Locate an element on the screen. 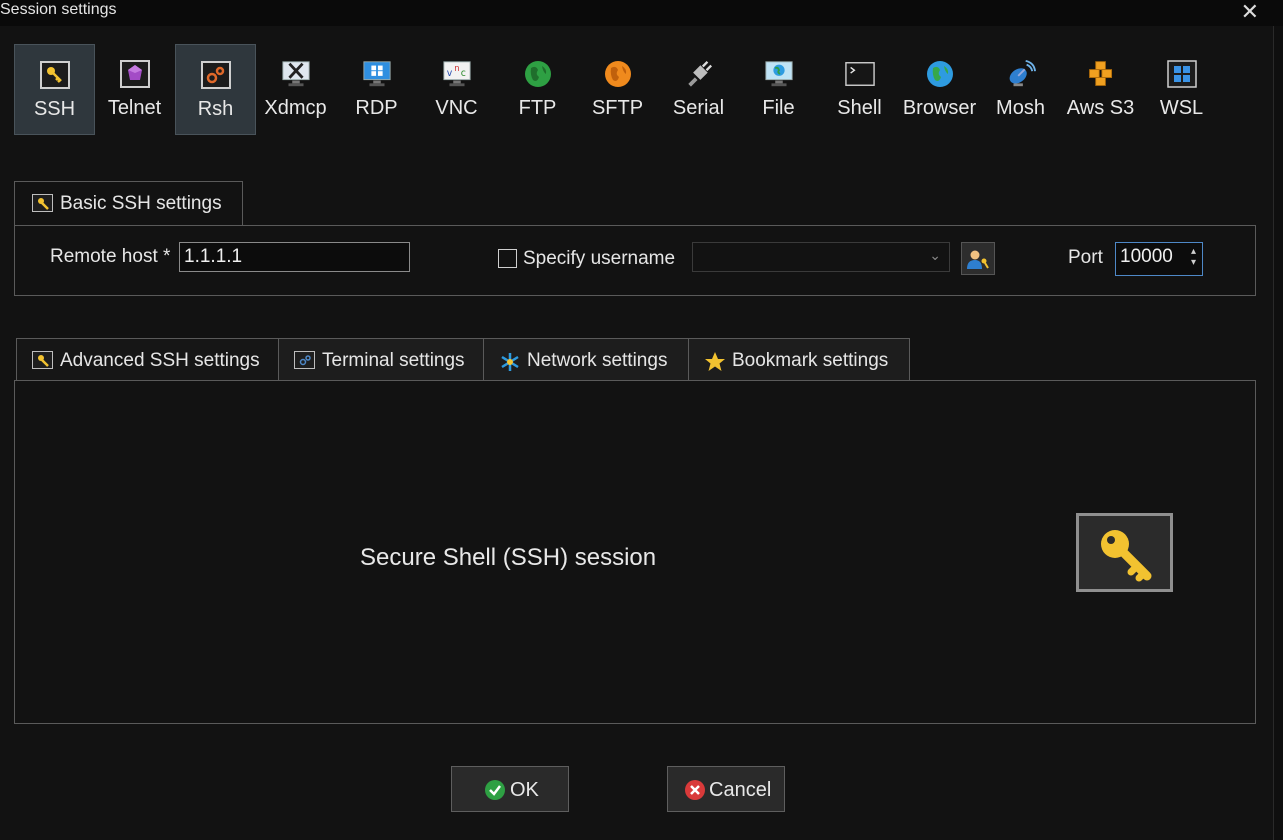  ok-button: OK is located at coordinates (510, 789).